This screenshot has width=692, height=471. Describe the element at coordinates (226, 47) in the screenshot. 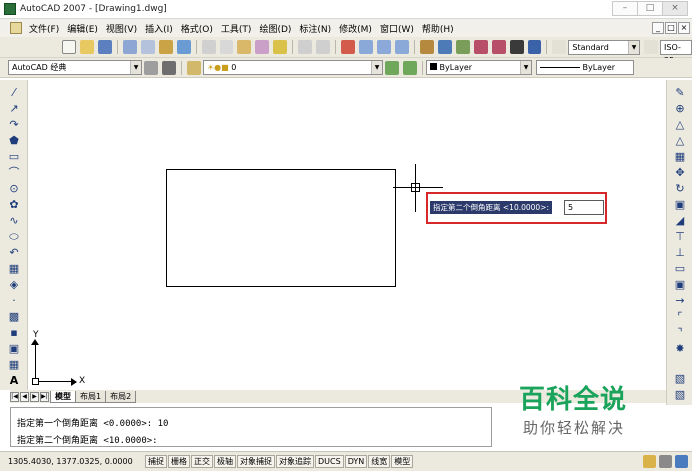

I see `copy-icon` at that location.